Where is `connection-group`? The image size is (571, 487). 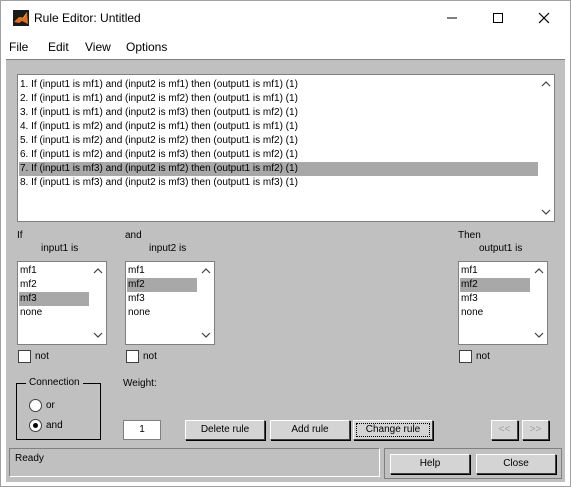 connection-group is located at coordinates (58, 411).